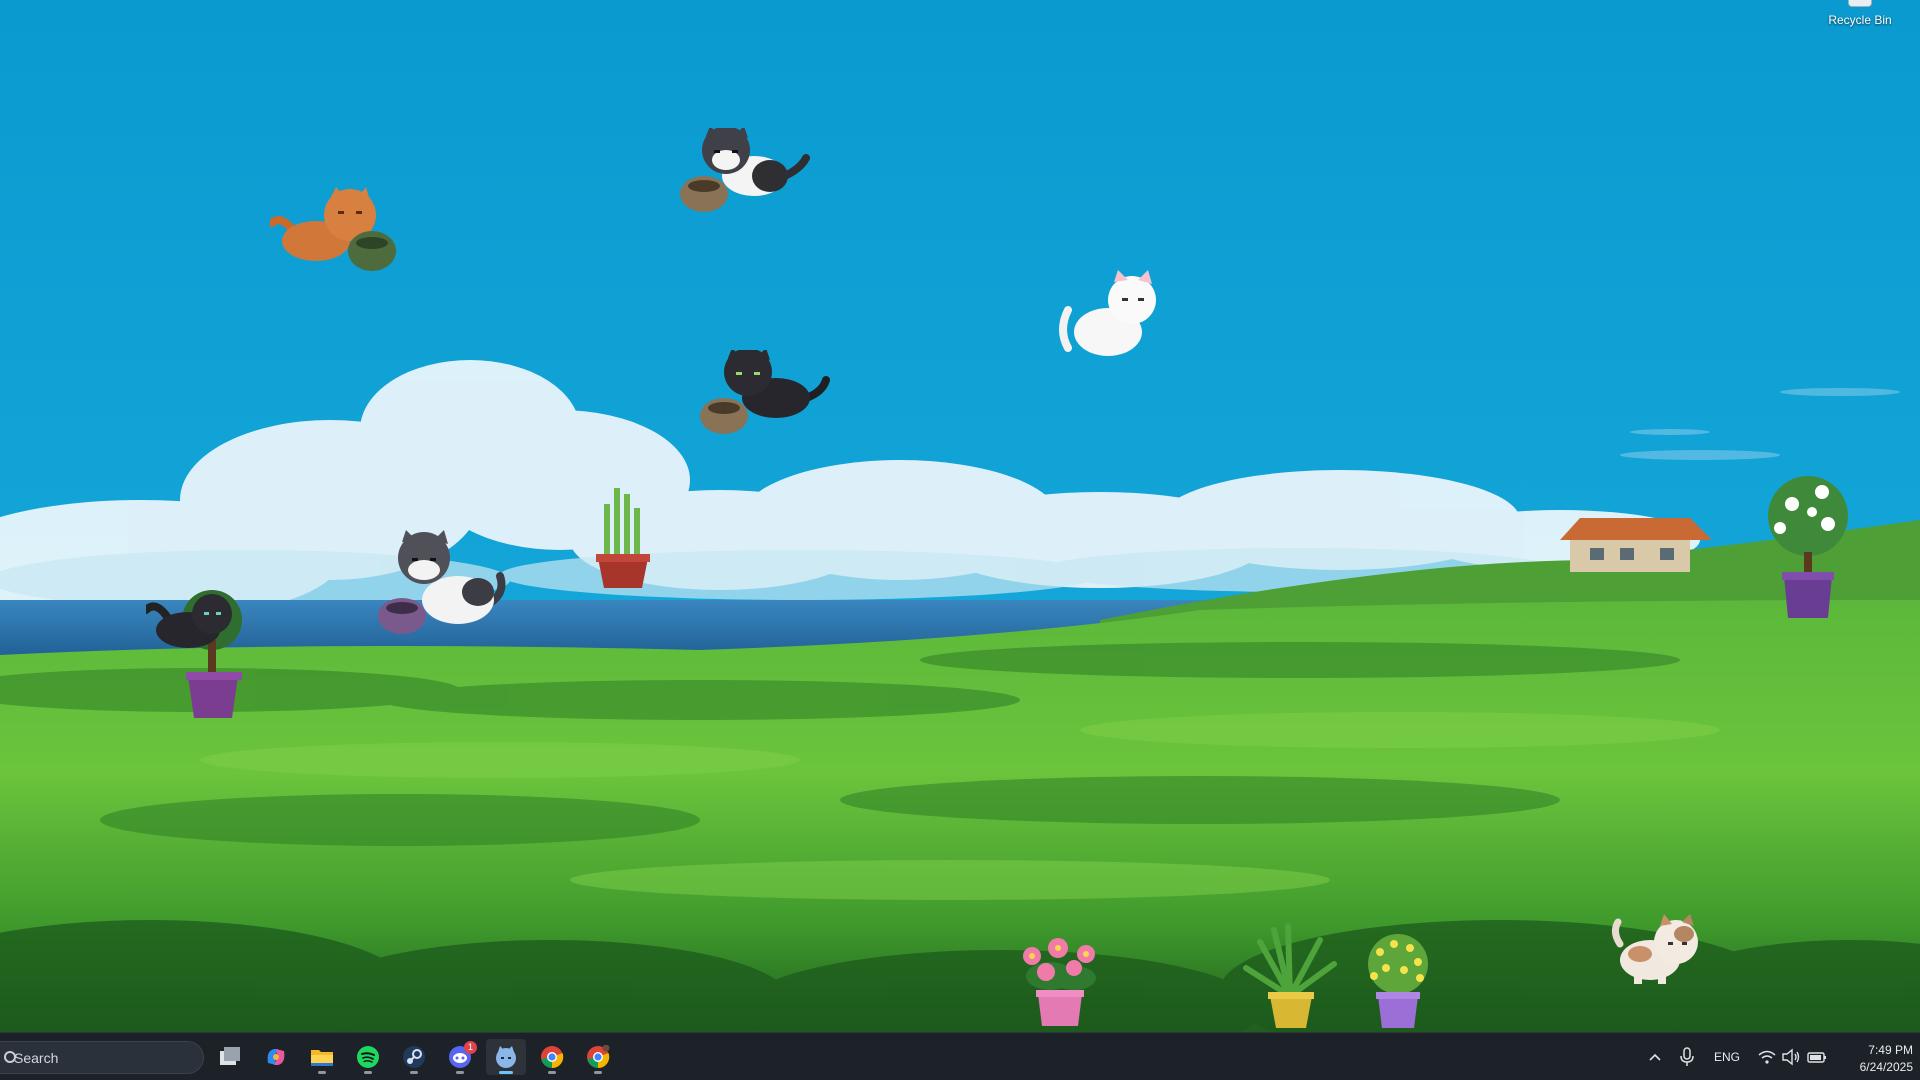 This screenshot has height=1080, width=1920. I want to click on taskbar-task-view, so click(230, 1057).